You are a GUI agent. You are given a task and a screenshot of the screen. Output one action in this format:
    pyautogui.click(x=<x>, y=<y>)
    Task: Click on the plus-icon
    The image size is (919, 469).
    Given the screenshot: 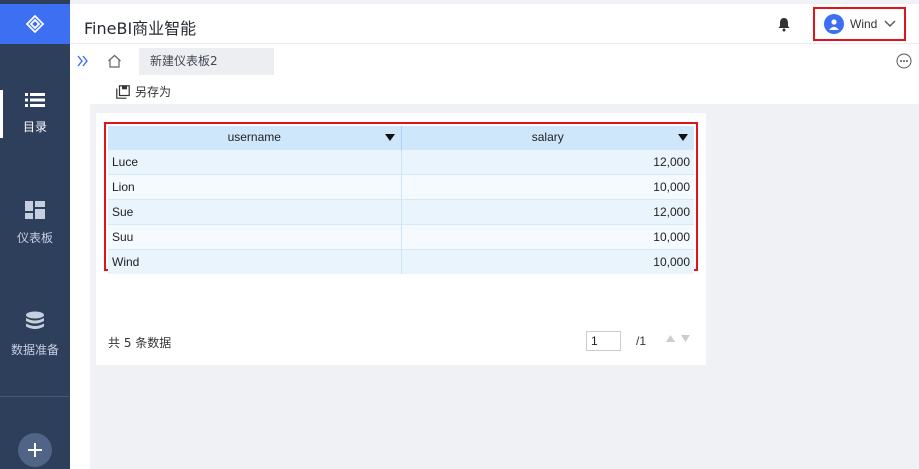 What is the action you would take?
    pyautogui.click(x=35, y=450)
    